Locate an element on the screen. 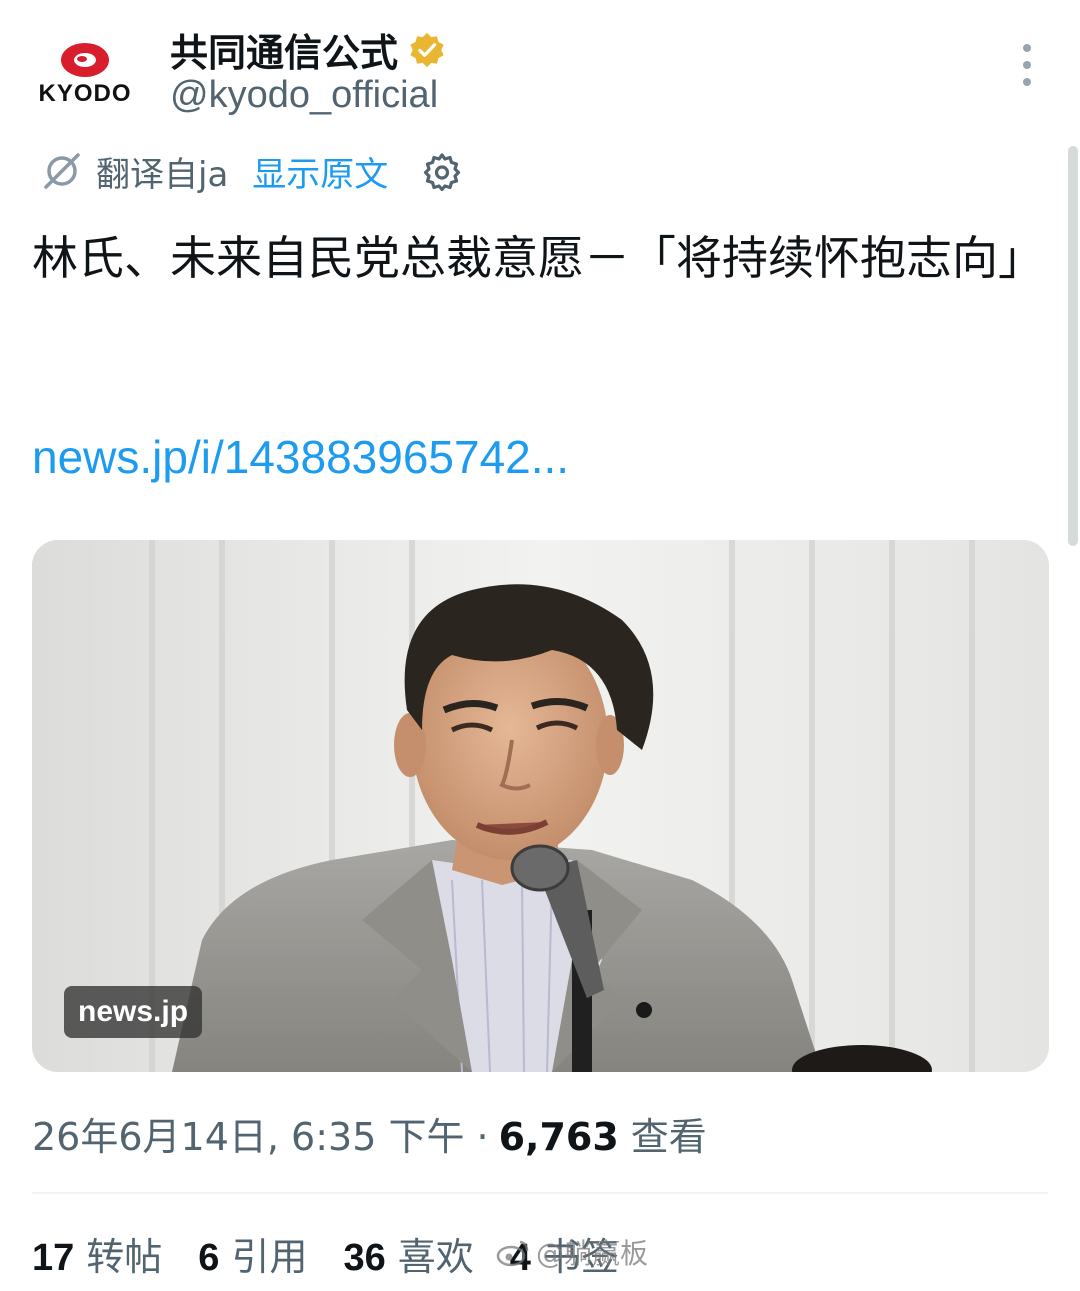  views-label: 查看 is located at coordinates (668, 1137).